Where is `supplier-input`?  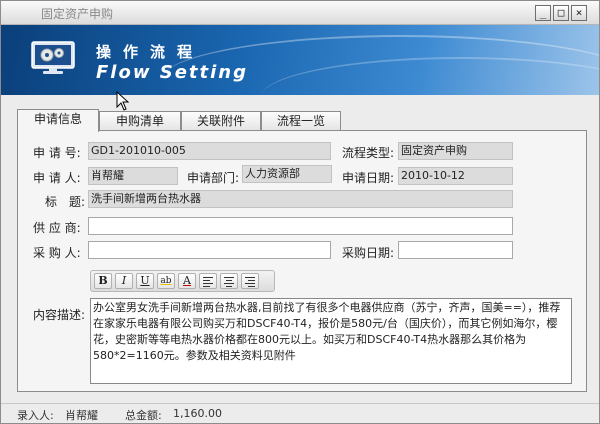
supplier-input is located at coordinates (300, 226).